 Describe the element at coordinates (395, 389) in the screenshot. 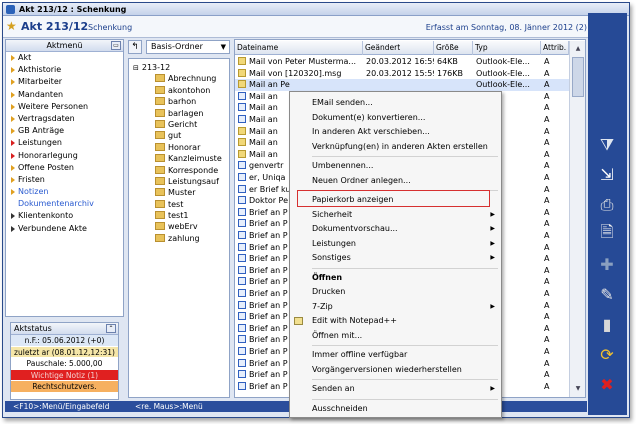

I see `context-menu-item: Senden an ▶` at that location.